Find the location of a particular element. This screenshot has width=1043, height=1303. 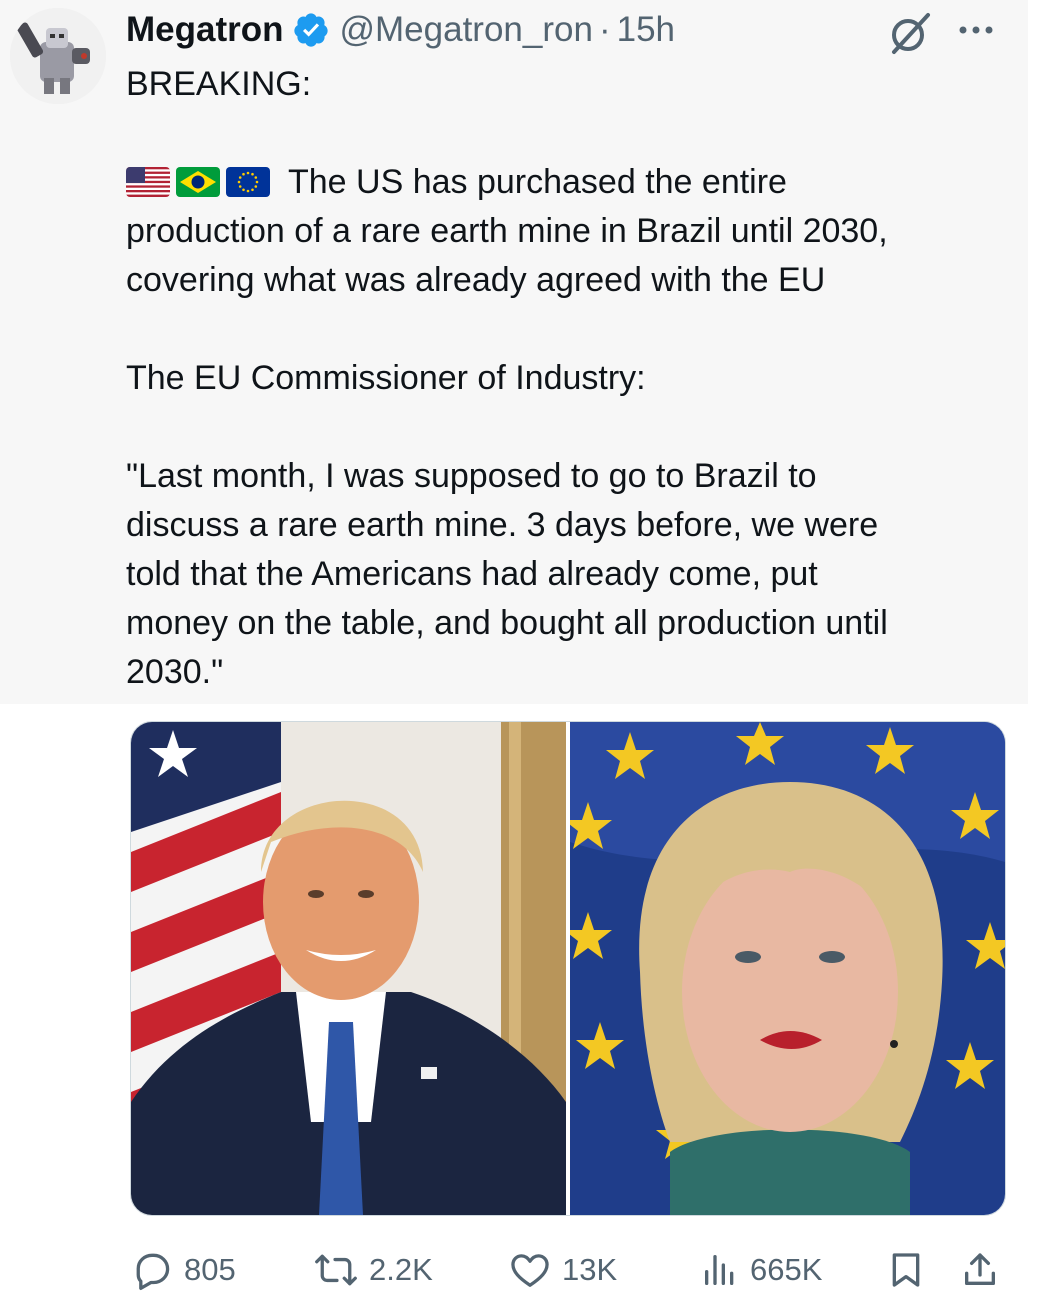

repost-icon is located at coordinates (336, 1270).